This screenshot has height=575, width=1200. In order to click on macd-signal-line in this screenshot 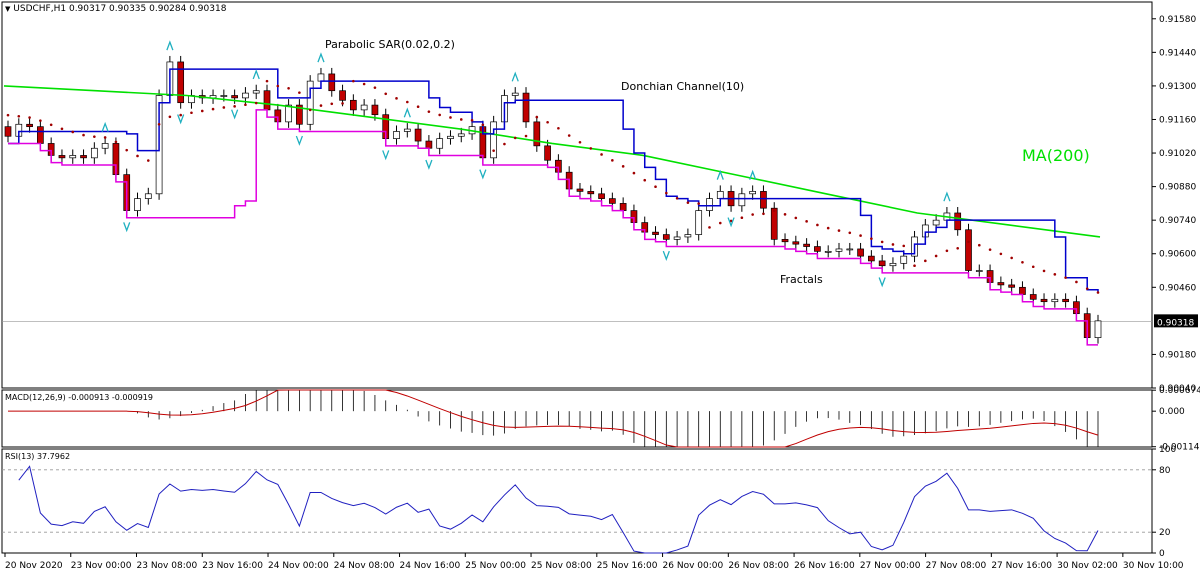, I will do `click(553, 418)`.